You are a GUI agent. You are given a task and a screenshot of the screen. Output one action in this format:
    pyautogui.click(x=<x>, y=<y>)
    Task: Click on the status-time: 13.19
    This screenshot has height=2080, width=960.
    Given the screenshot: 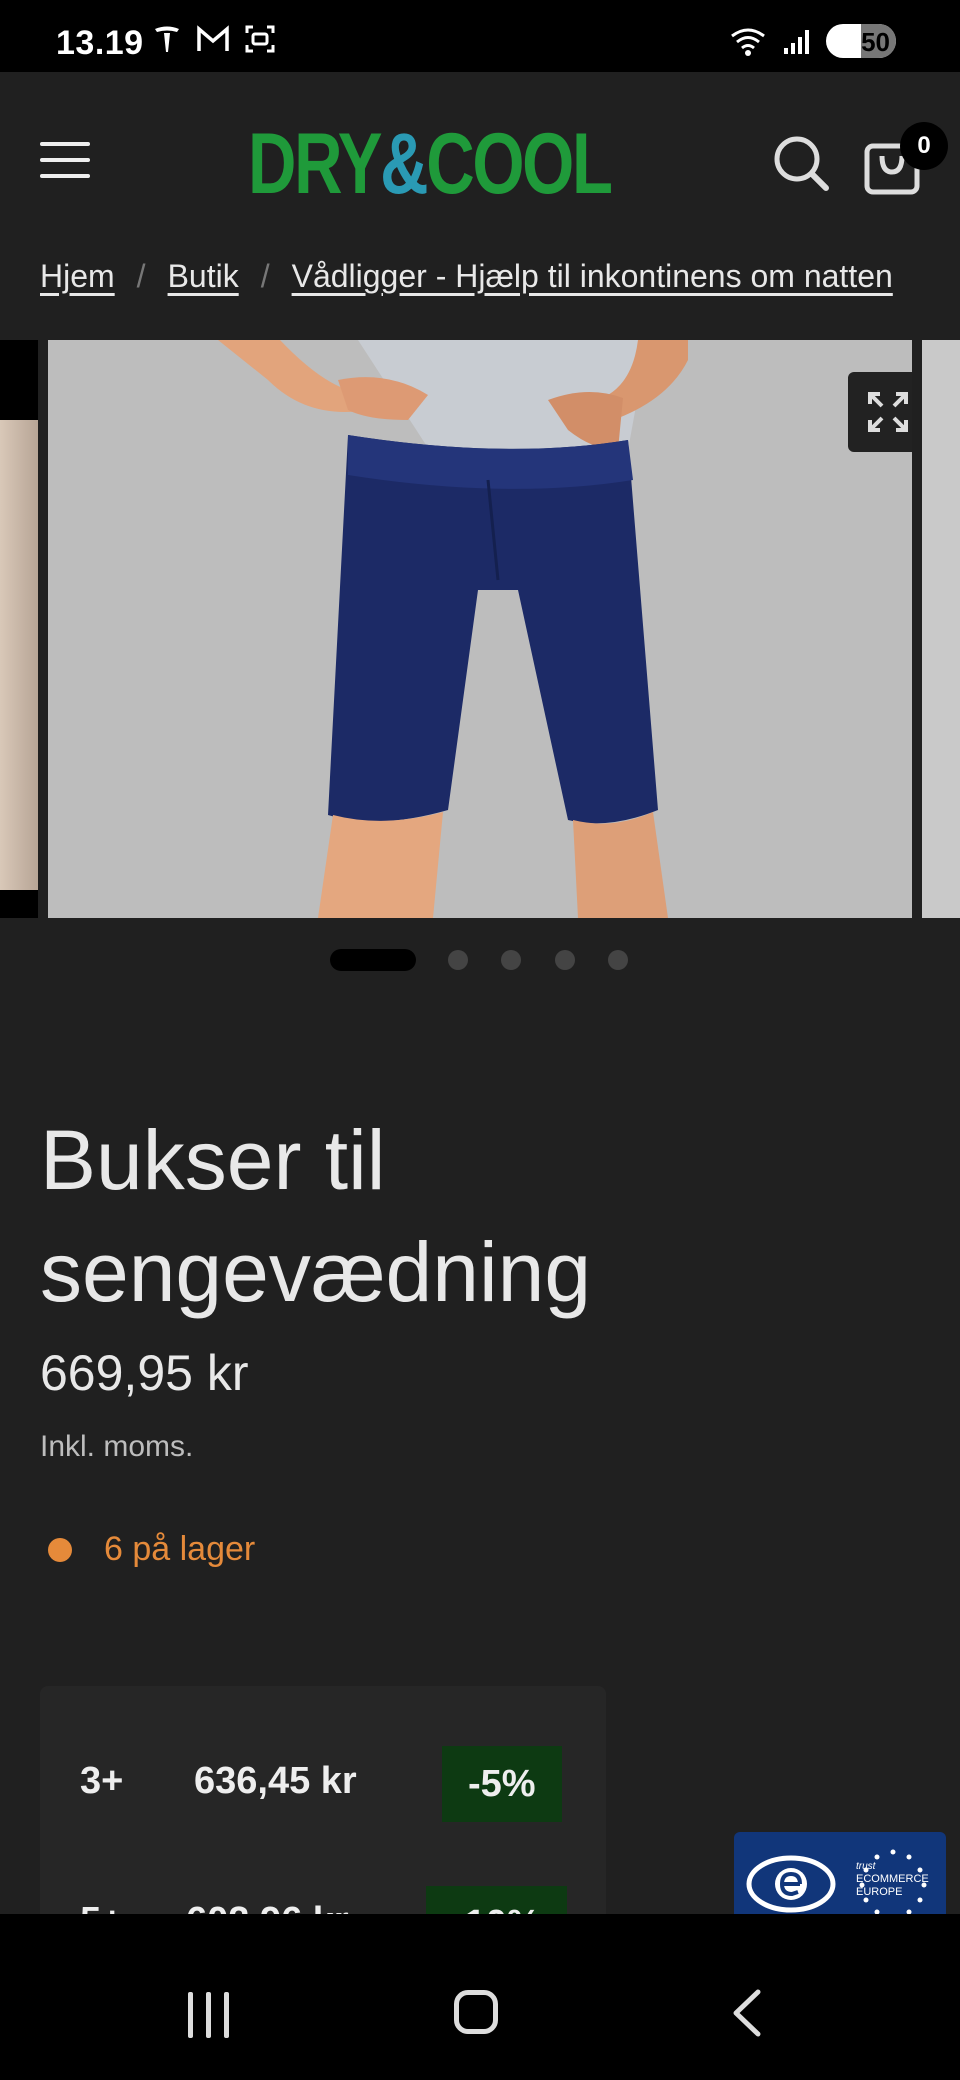 What is the action you would take?
    pyautogui.click(x=100, y=43)
    